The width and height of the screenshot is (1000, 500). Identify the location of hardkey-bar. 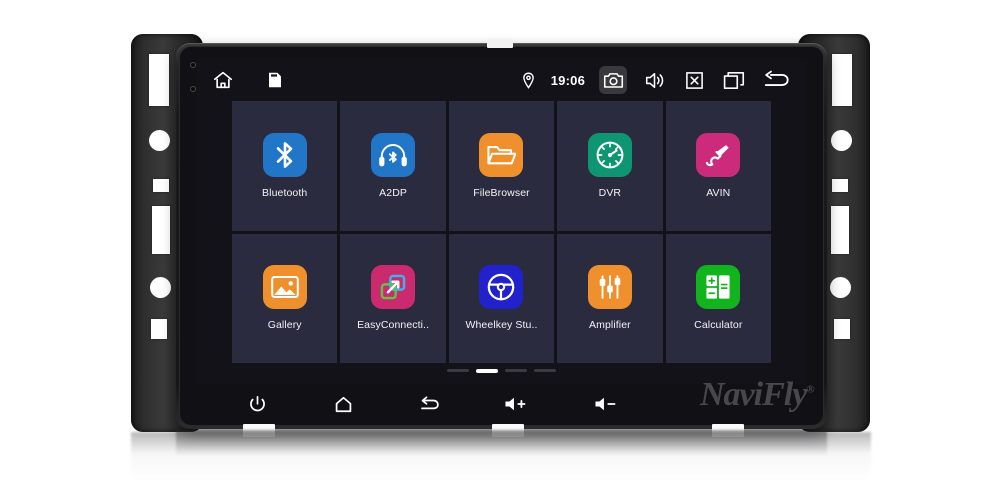
(501, 404).